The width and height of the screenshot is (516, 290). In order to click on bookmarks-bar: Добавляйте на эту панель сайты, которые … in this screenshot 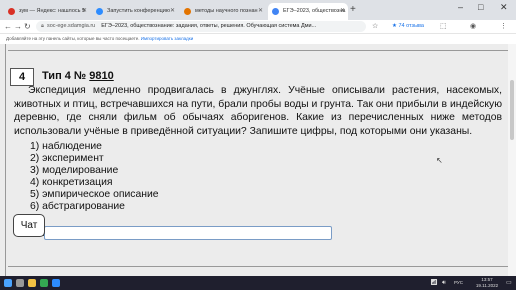, I will do `click(258, 39)`.